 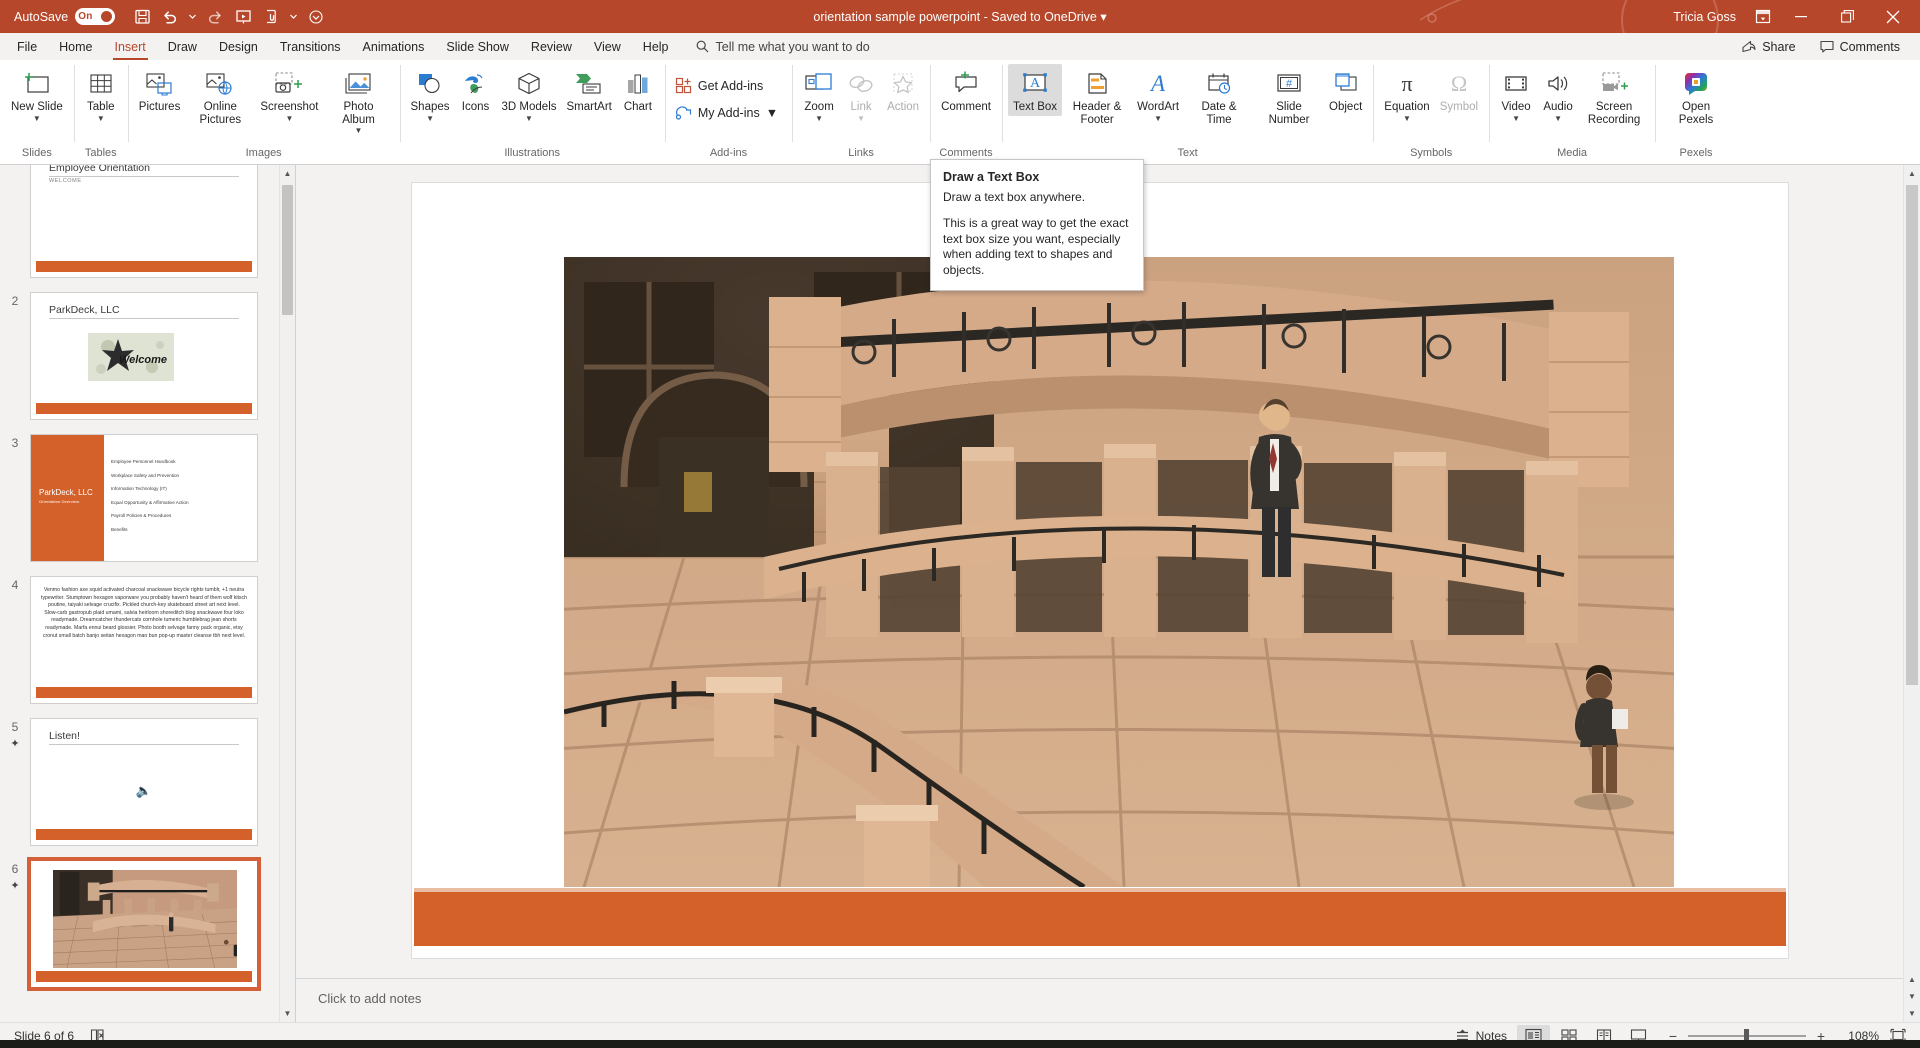 I want to click on zoom-track, so click(x=1747, y=1035).